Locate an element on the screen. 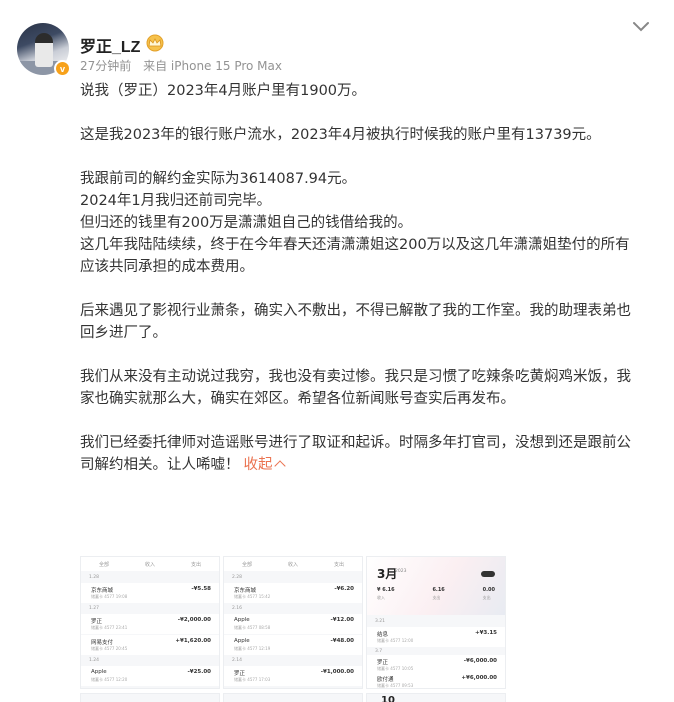 The image size is (674, 702). post-line-text: 司解约相关。让人唏嘘！ is located at coordinates (160, 465).